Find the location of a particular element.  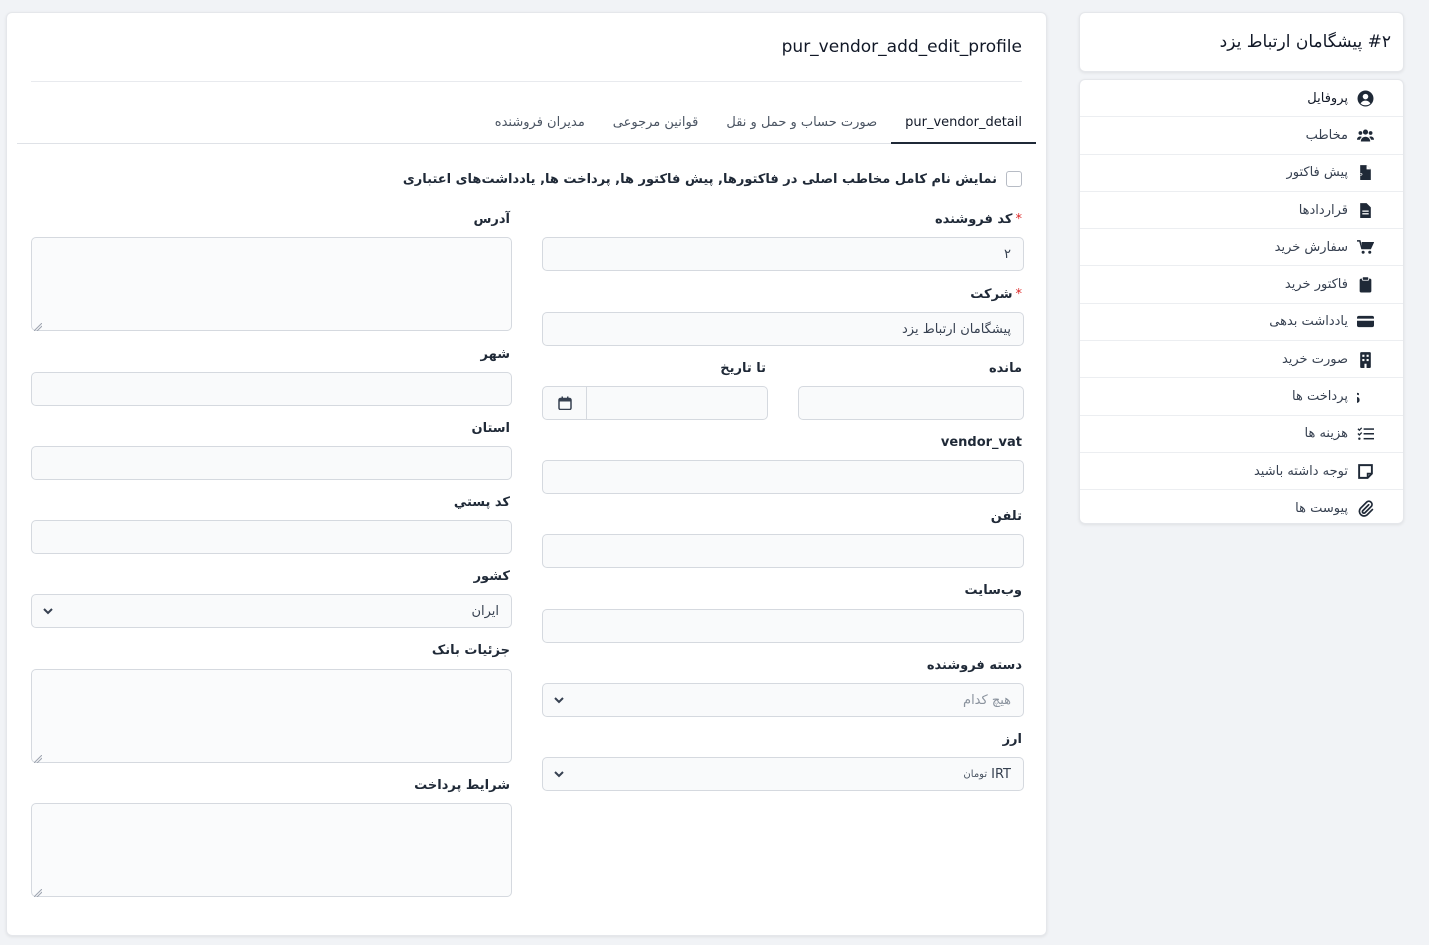

page-title: pur_vendor_add_edit_profile is located at coordinates (901, 47).